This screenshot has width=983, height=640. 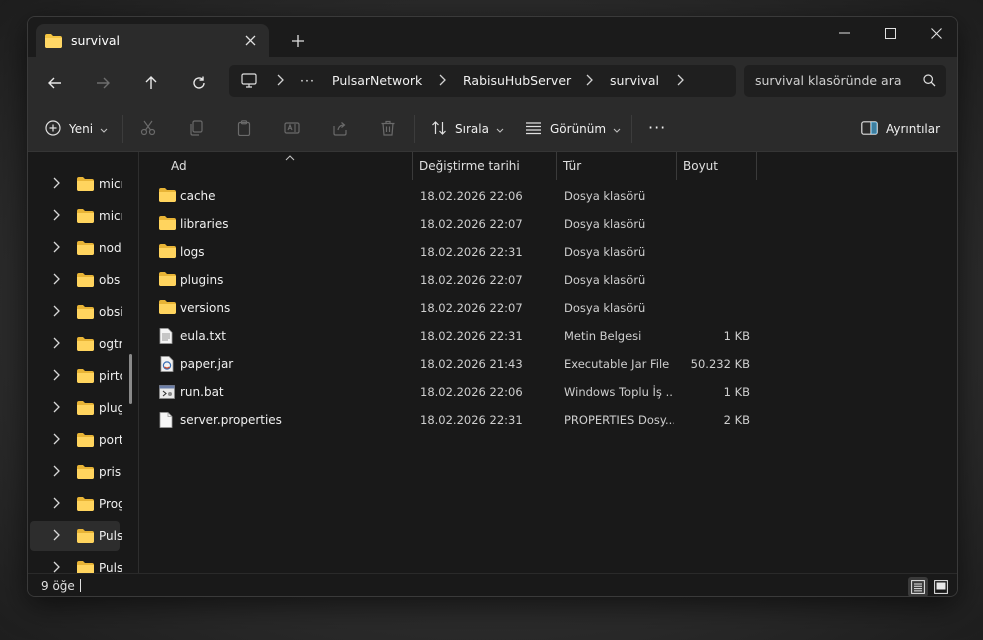 What do you see at coordinates (110, 248) in the screenshot?
I see `sidebar-item-label: node` at bounding box center [110, 248].